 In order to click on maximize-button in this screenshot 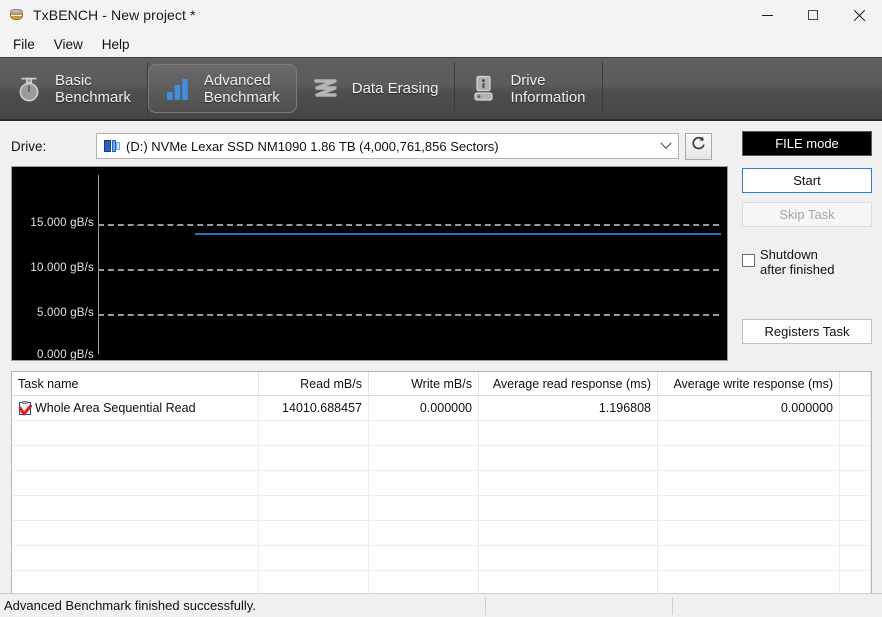, I will do `click(813, 15)`.